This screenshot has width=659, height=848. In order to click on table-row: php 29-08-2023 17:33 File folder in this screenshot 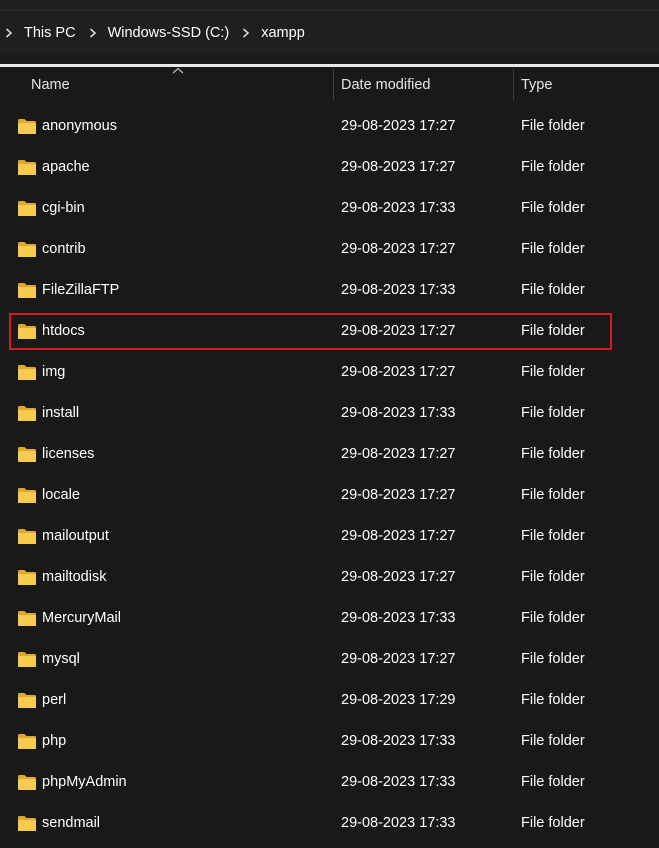, I will do `click(333, 742)`.